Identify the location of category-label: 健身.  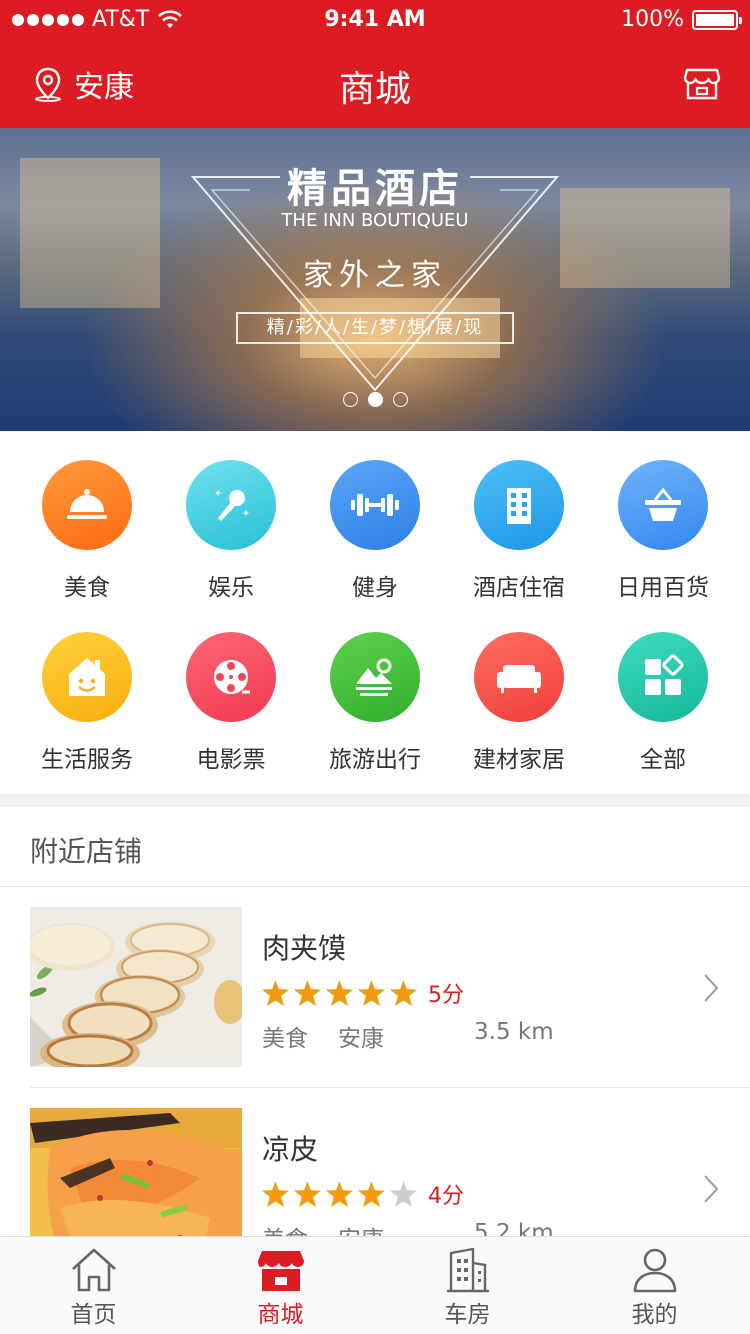
(375, 588).